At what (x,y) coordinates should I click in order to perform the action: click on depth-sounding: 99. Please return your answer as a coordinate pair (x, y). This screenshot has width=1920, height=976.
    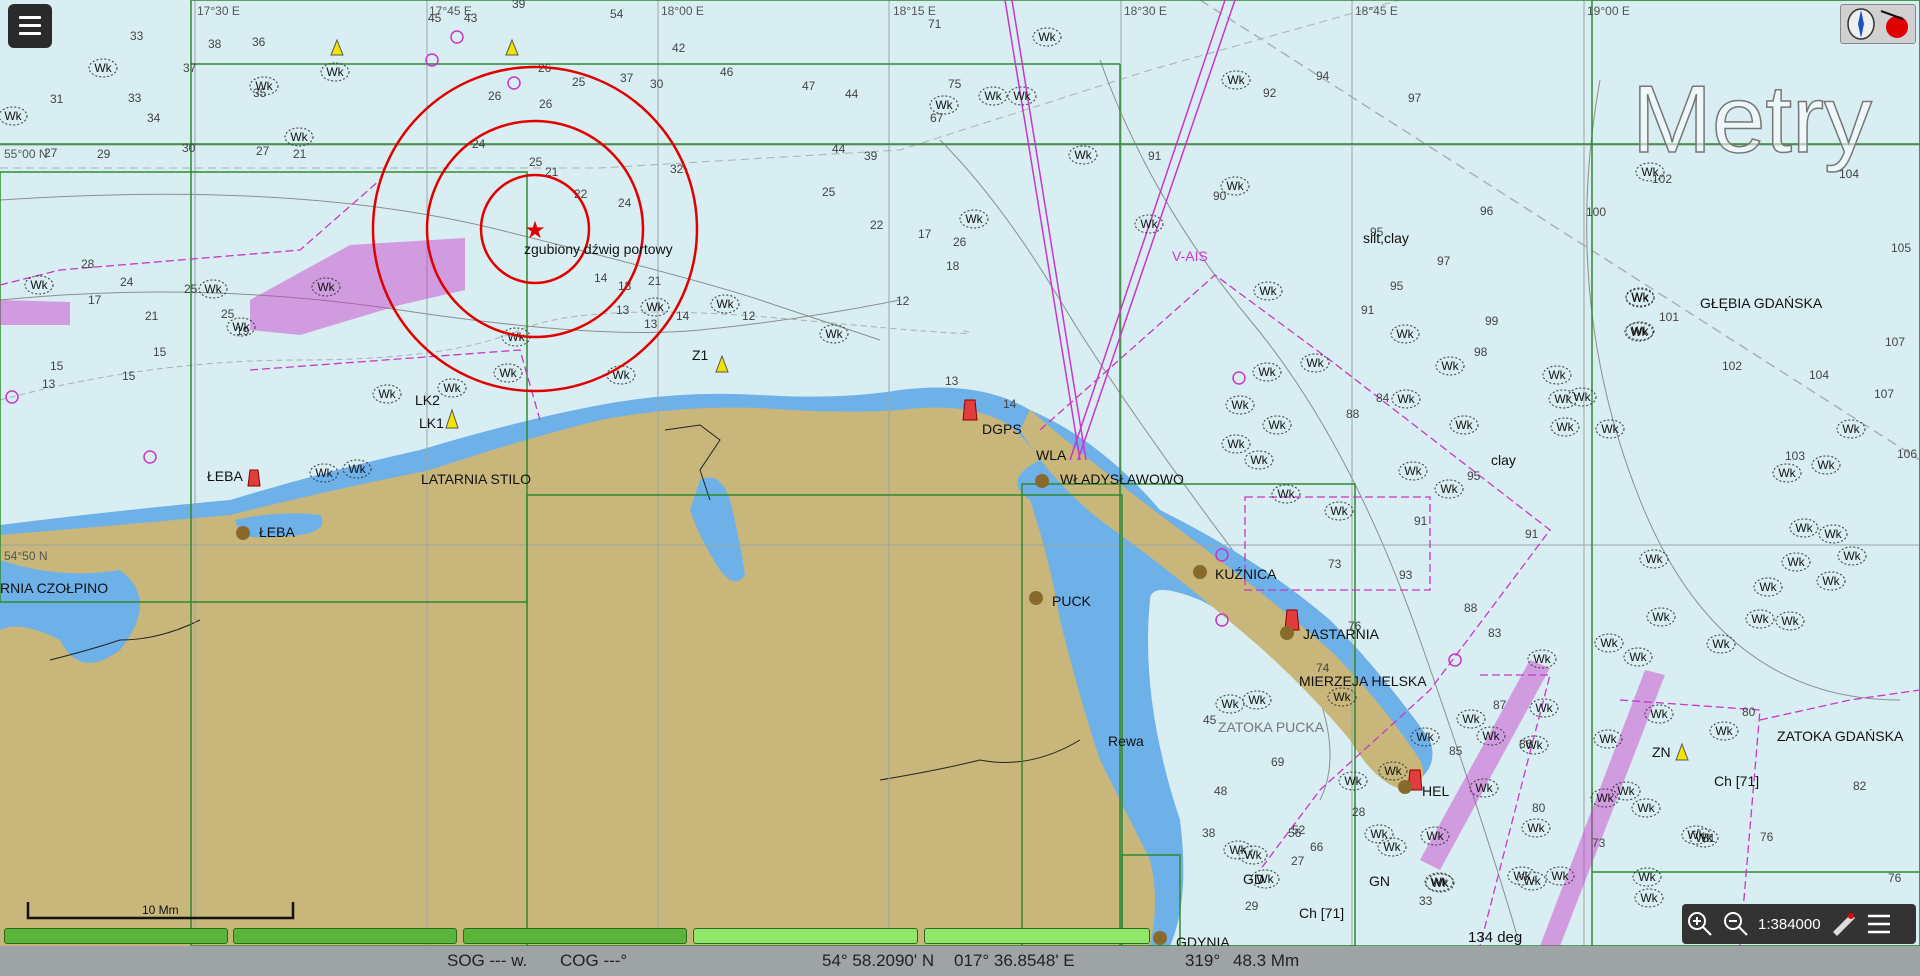
    Looking at the image, I should click on (1492, 321).